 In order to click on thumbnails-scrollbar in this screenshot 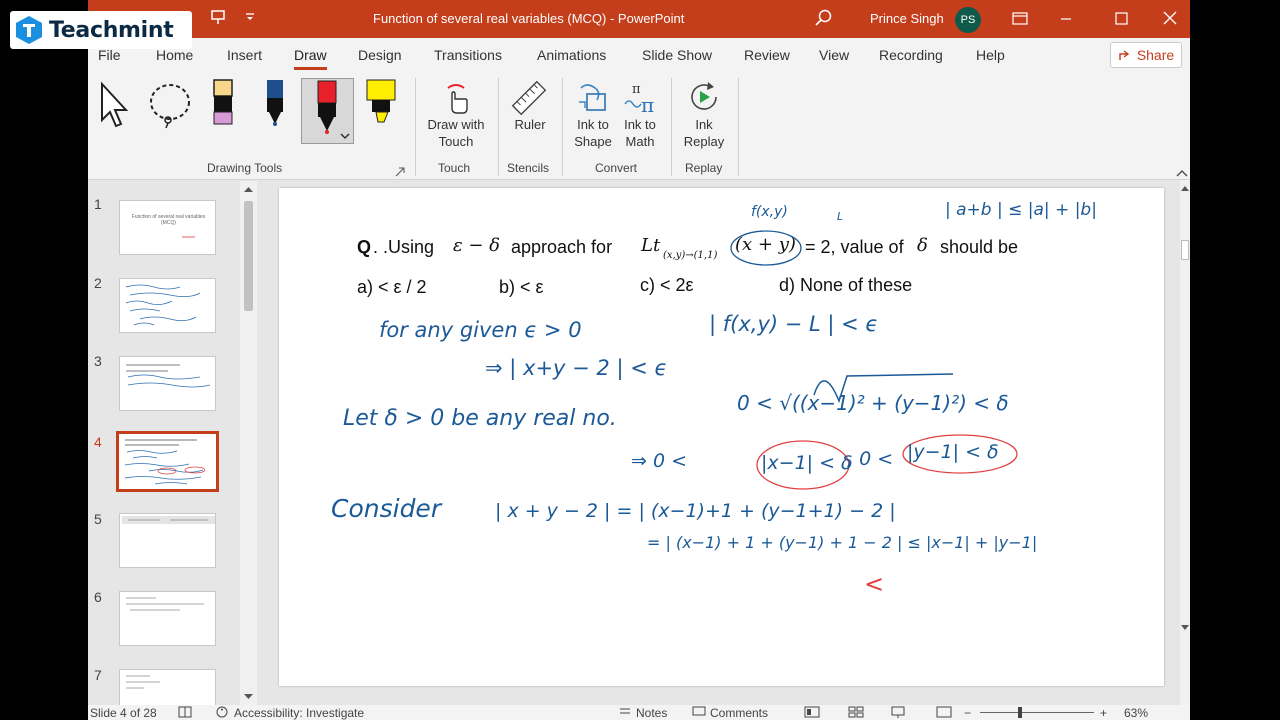, I will do `click(248, 443)`.